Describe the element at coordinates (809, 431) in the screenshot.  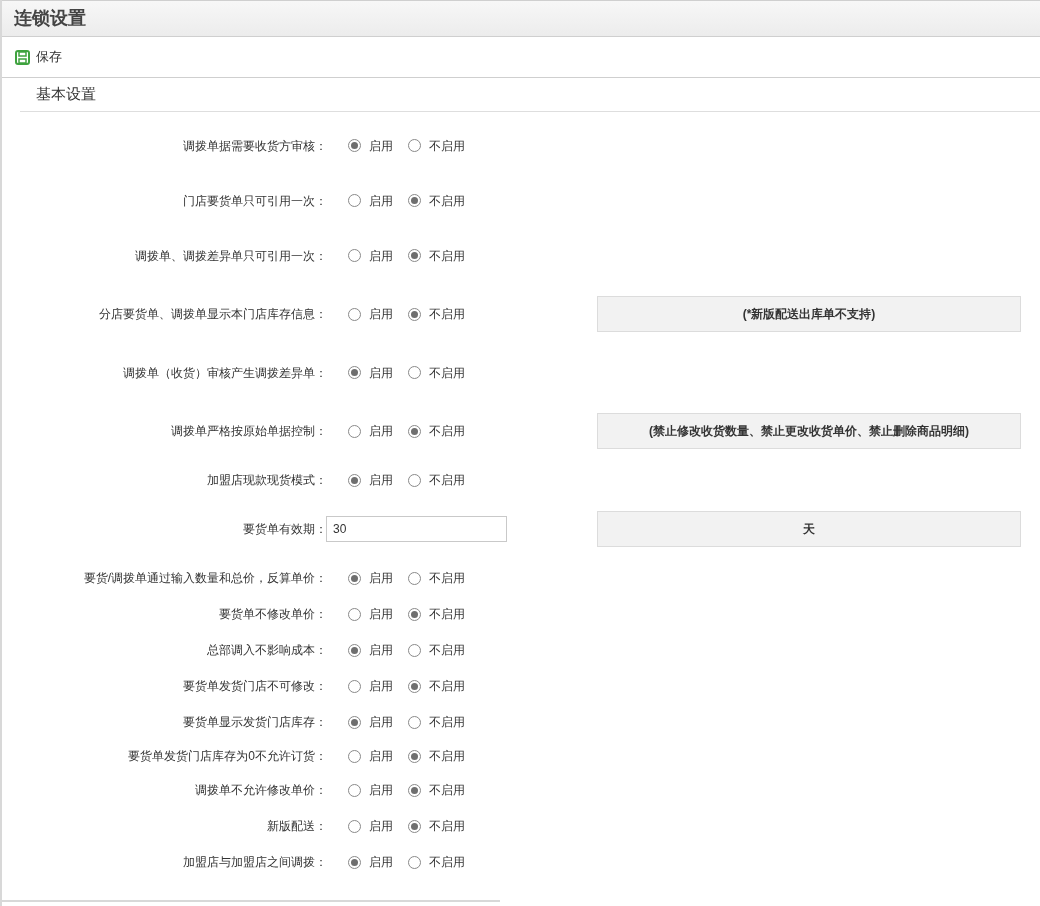
I see `note-panel: (禁止修改收货数量、禁止更改收货单价、禁止删除商品明细)` at that location.